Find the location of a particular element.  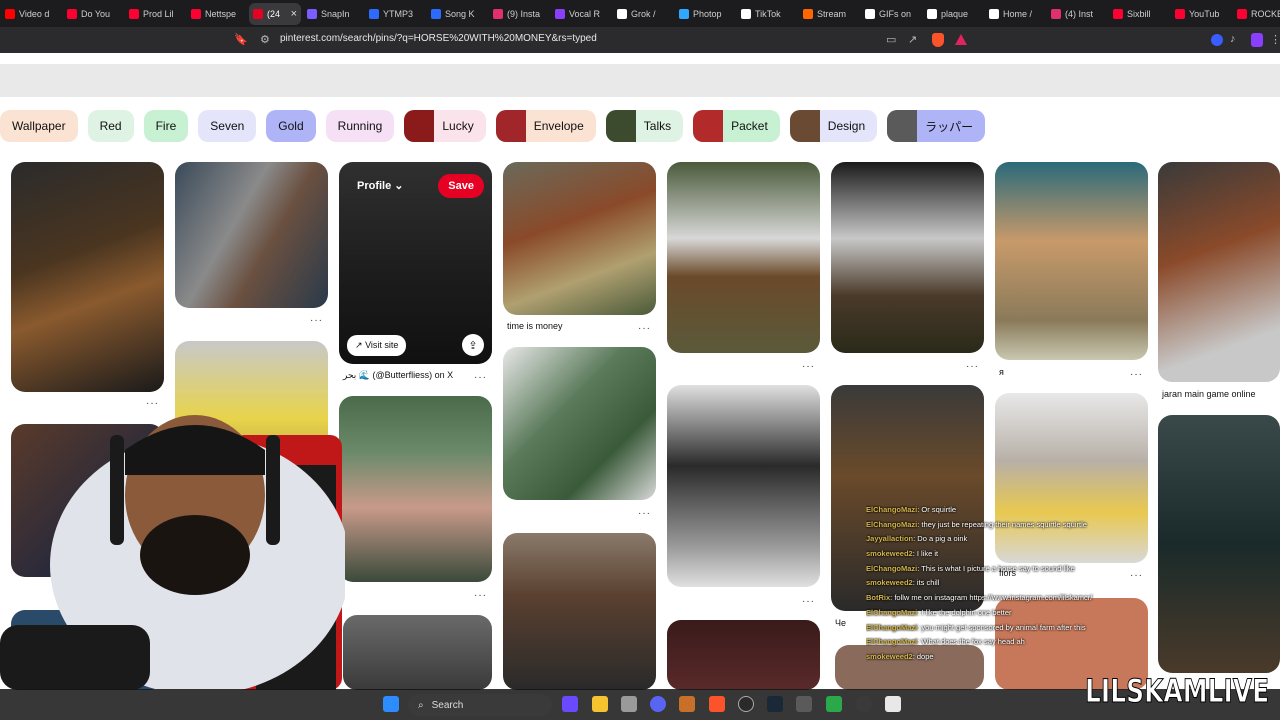

pin-horse-head-man is located at coordinates (579, 611).